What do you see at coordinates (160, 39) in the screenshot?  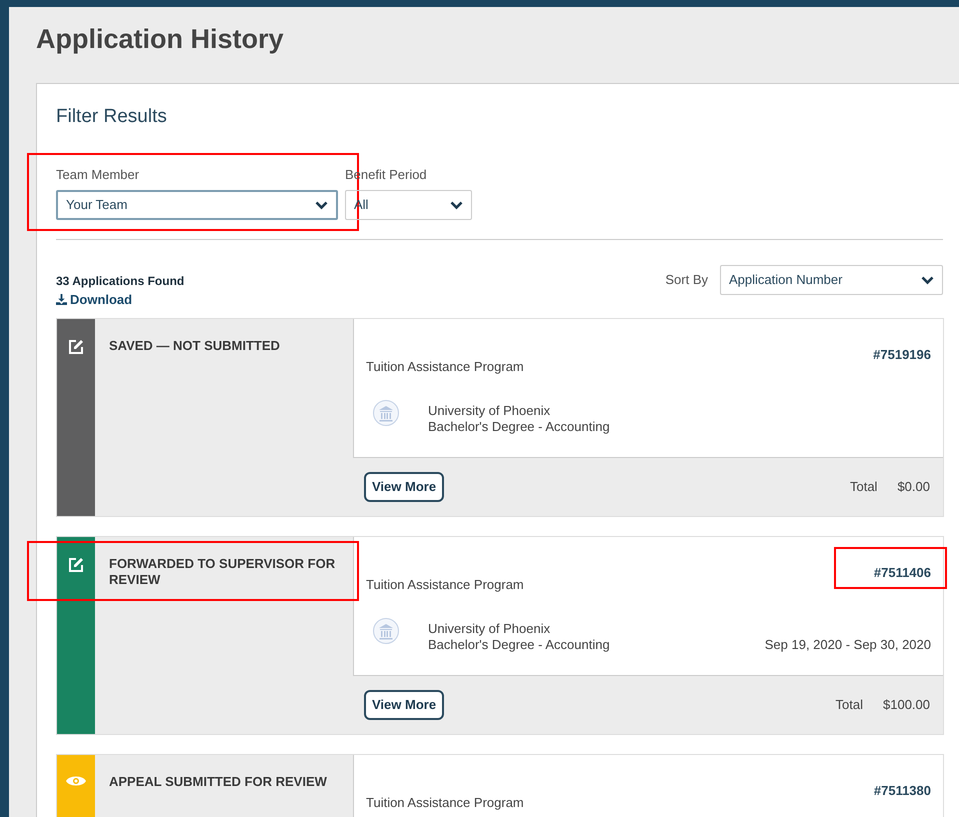 I see `page-title: Application History` at bounding box center [160, 39].